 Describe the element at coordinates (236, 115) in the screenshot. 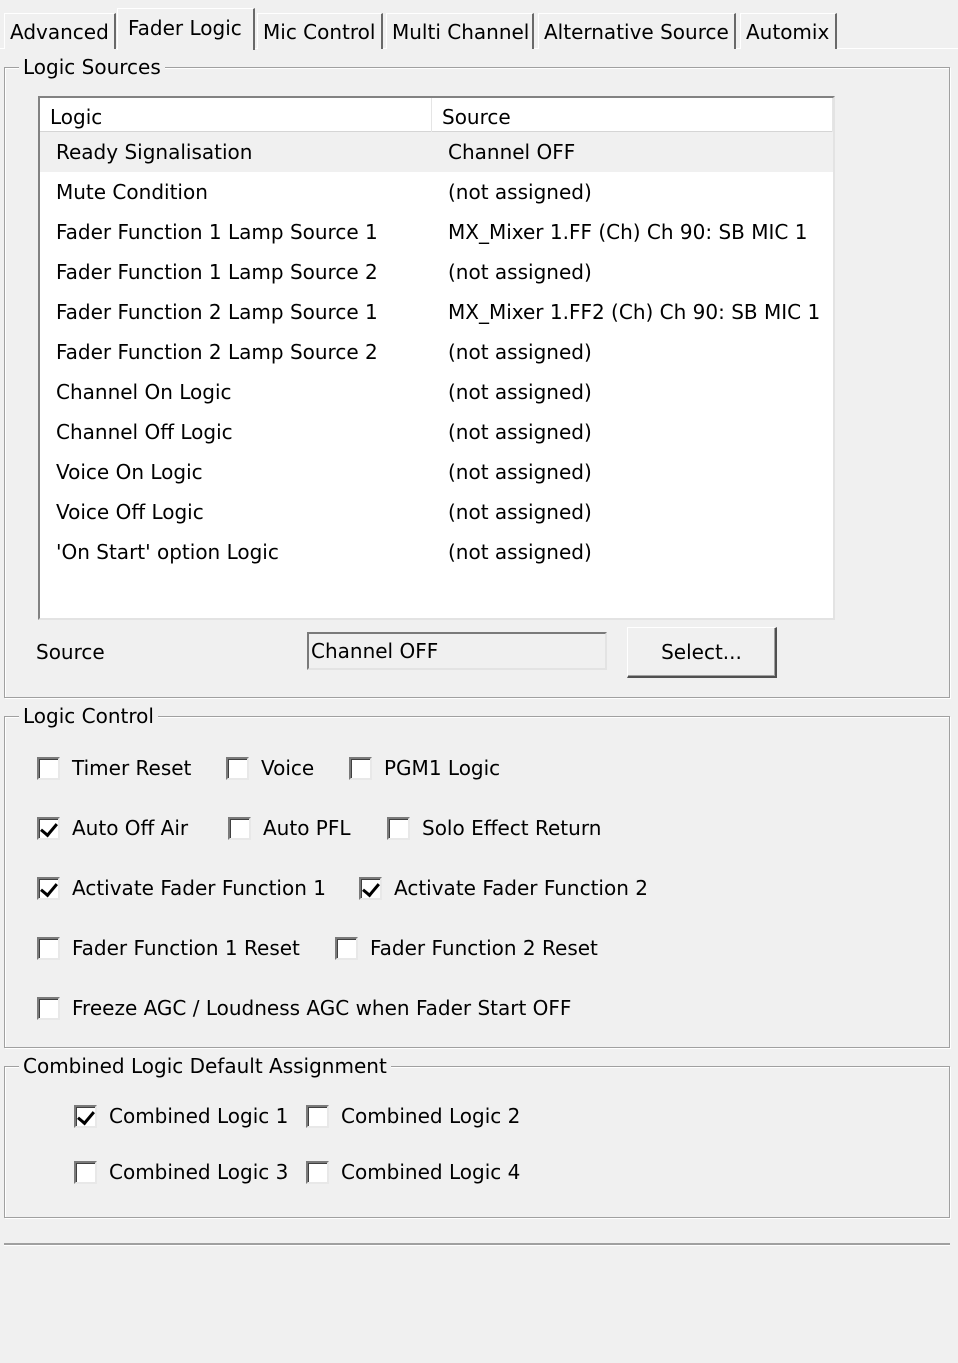

I see `column-header-logic: Logic` at that location.